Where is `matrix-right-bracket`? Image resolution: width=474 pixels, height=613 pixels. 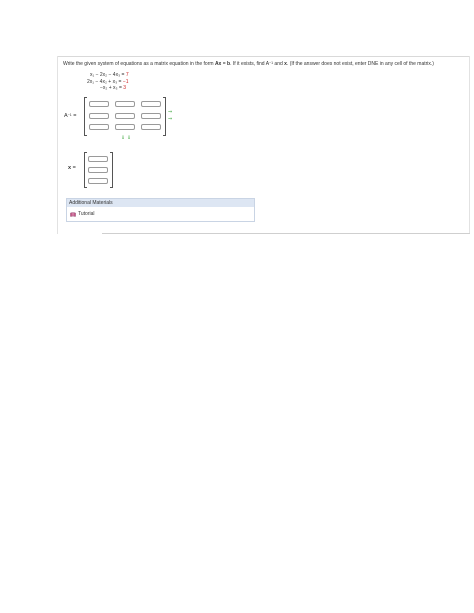 matrix-right-bracket is located at coordinates (164, 116).